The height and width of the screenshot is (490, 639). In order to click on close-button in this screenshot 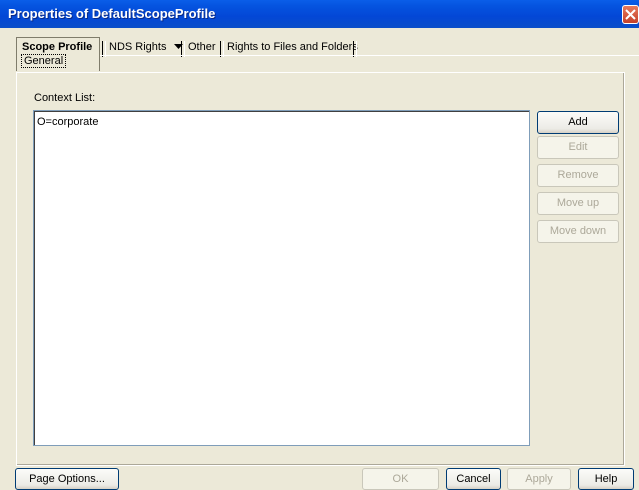, I will do `click(630, 14)`.